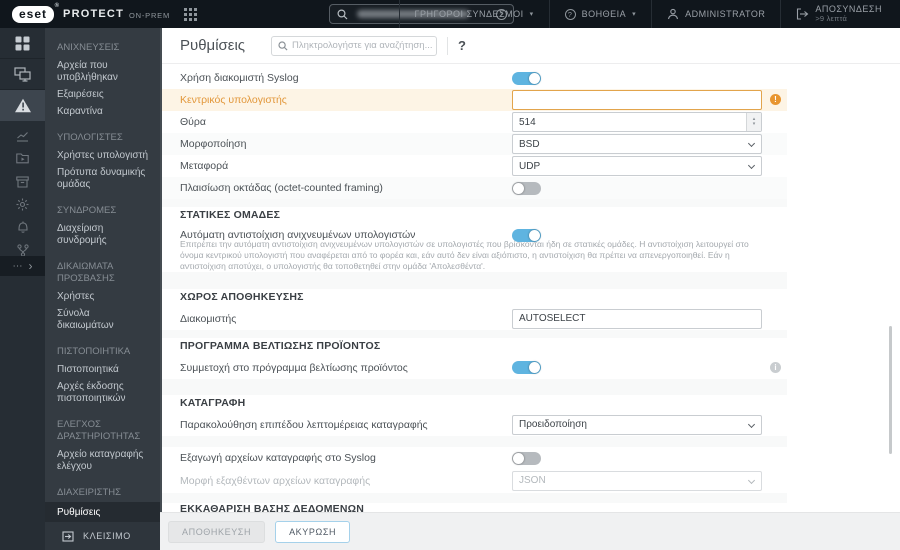 This screenshot has height=550, width=900. I want to click on help-menu: ? ΒΟΗΘΕΙΑ ▾, so click(600, 14).